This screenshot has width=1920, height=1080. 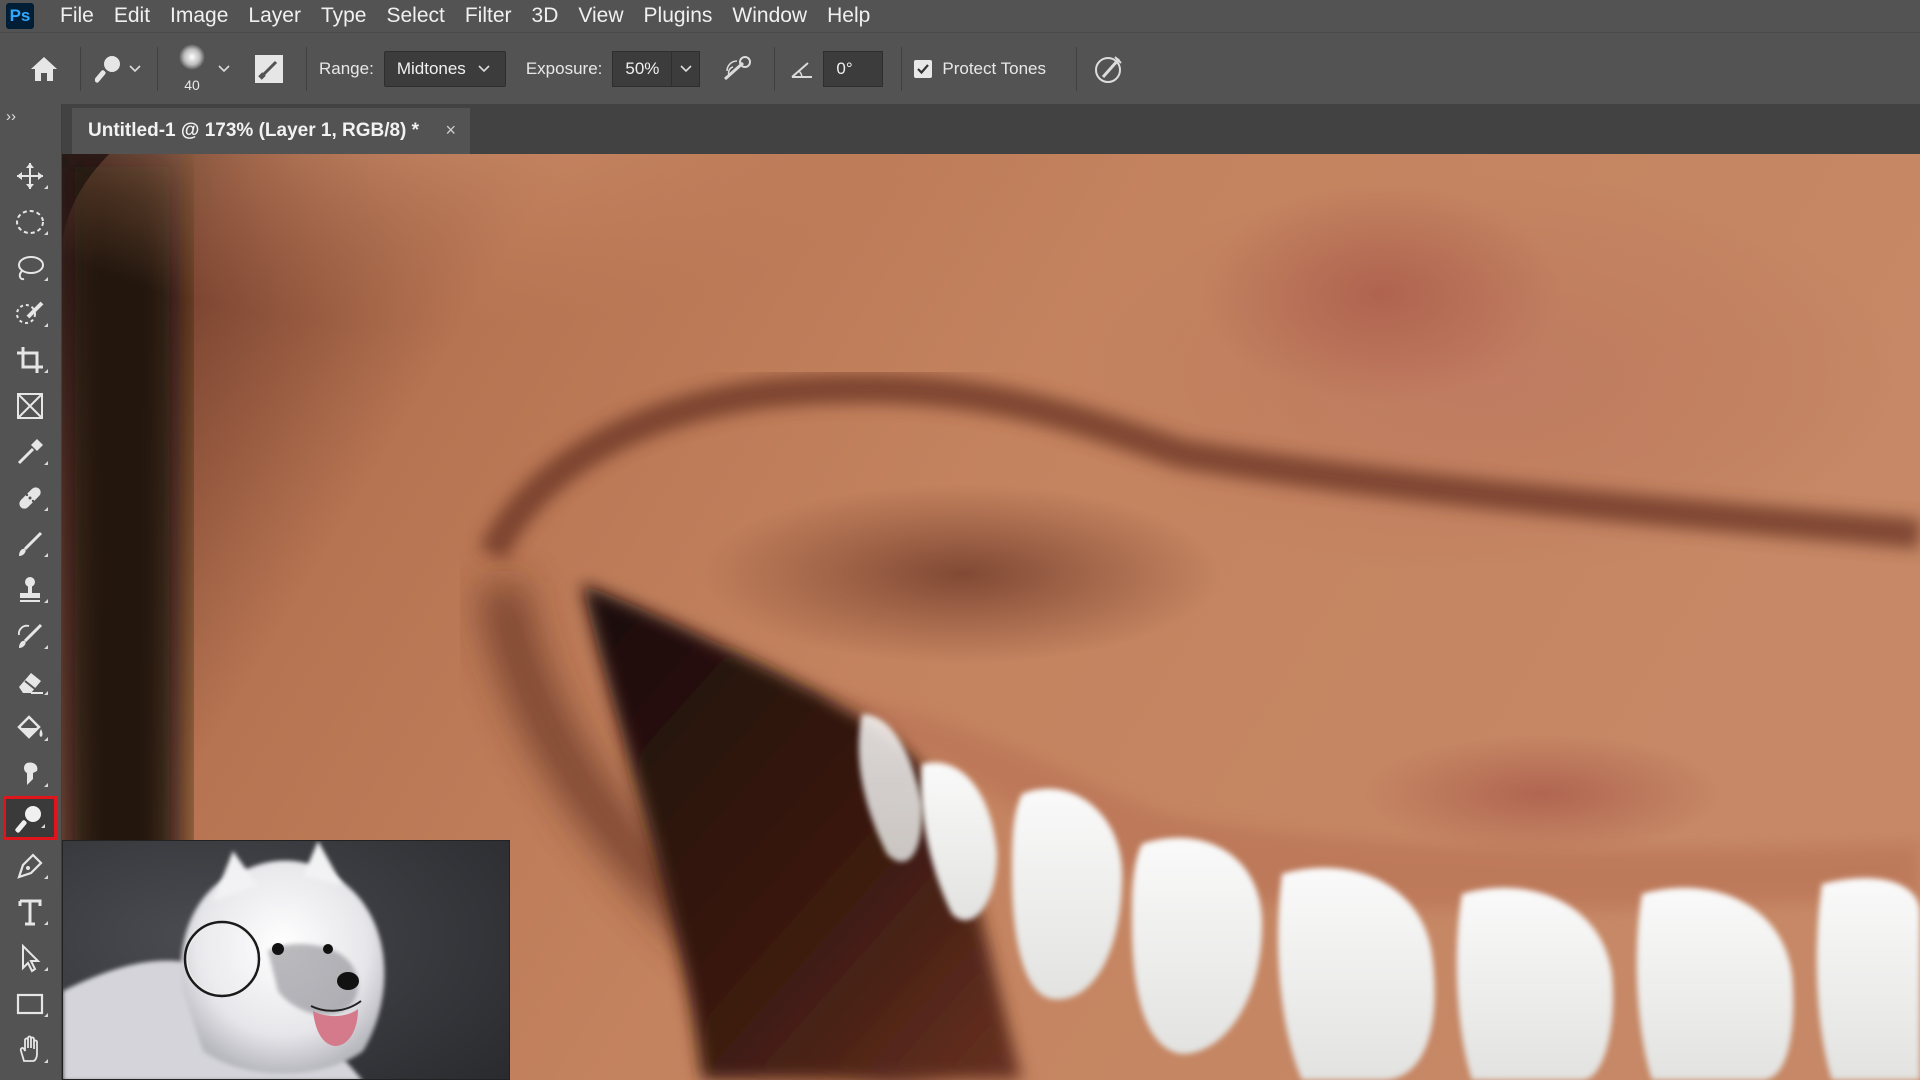 What do you see at coordinates (30, 1004) in the screenshot?
I see `rectangle-tool-icon` at bounding box center [30, 1004].